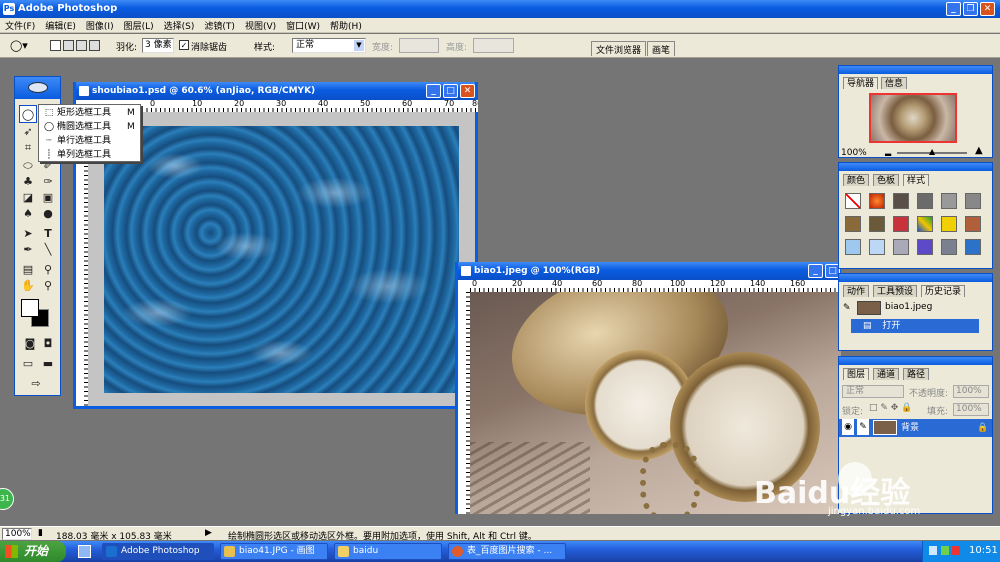  I want to click on menu-window: 窗口(W), so click(303, 25).